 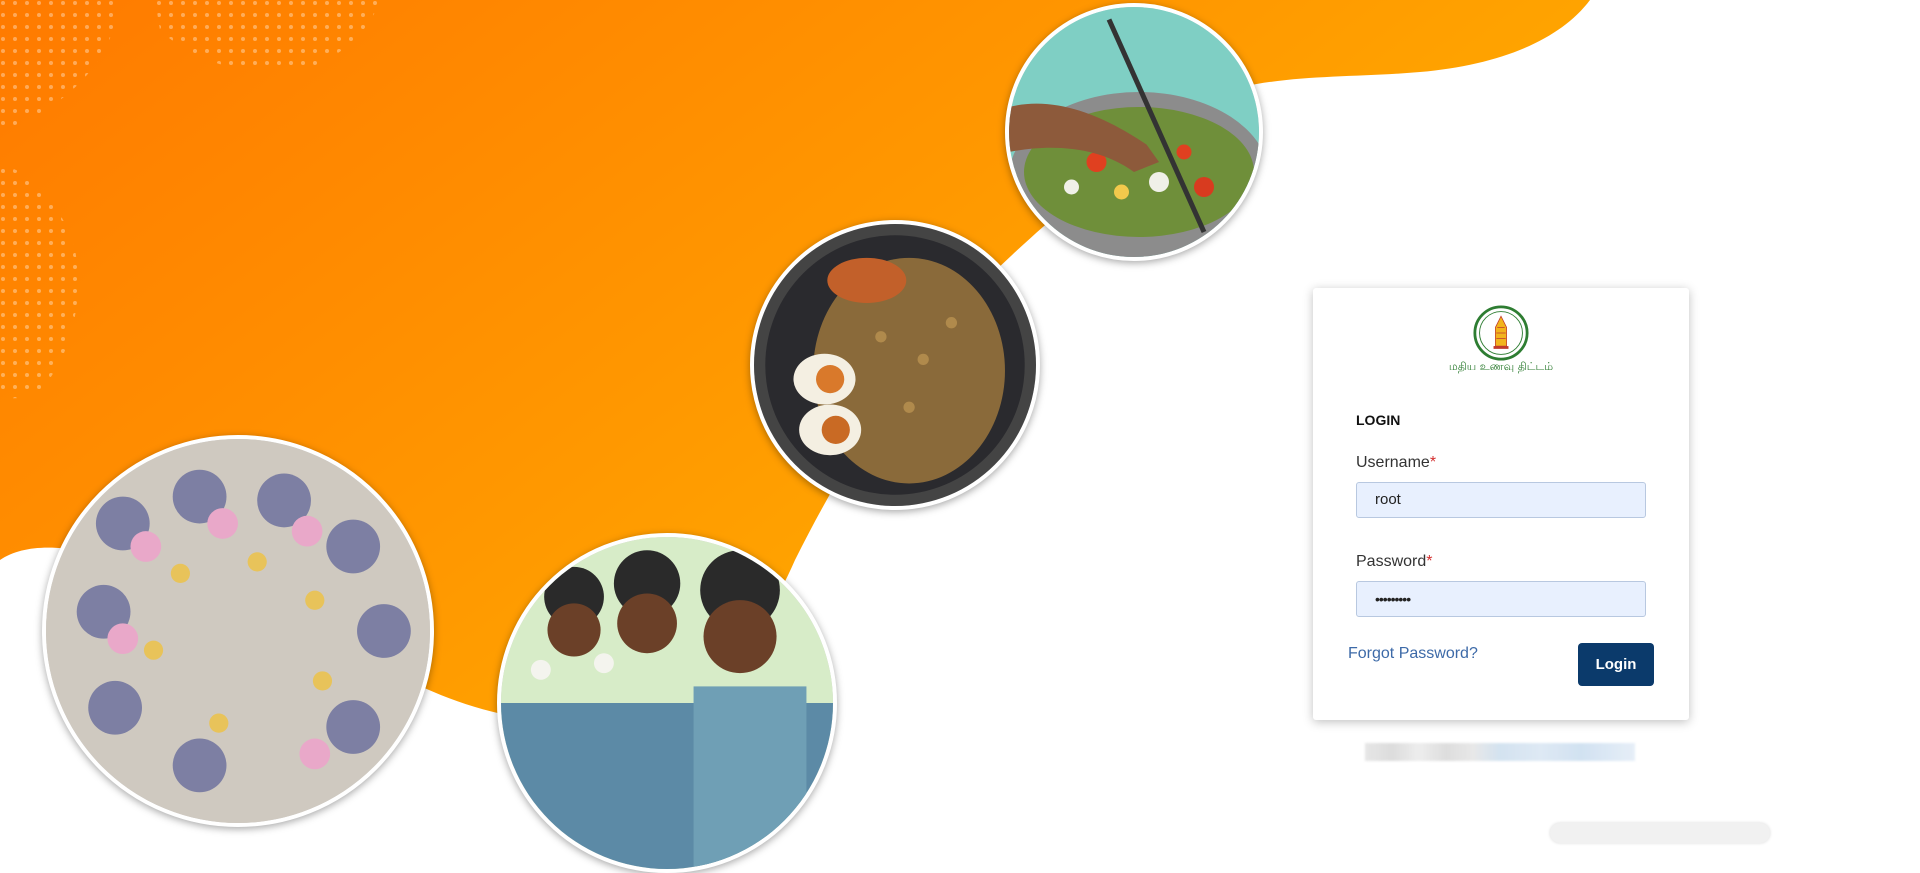 I want to click on scheme-logo-text: மதிய உணவு திட்டம், so click(x=1501, y=366).